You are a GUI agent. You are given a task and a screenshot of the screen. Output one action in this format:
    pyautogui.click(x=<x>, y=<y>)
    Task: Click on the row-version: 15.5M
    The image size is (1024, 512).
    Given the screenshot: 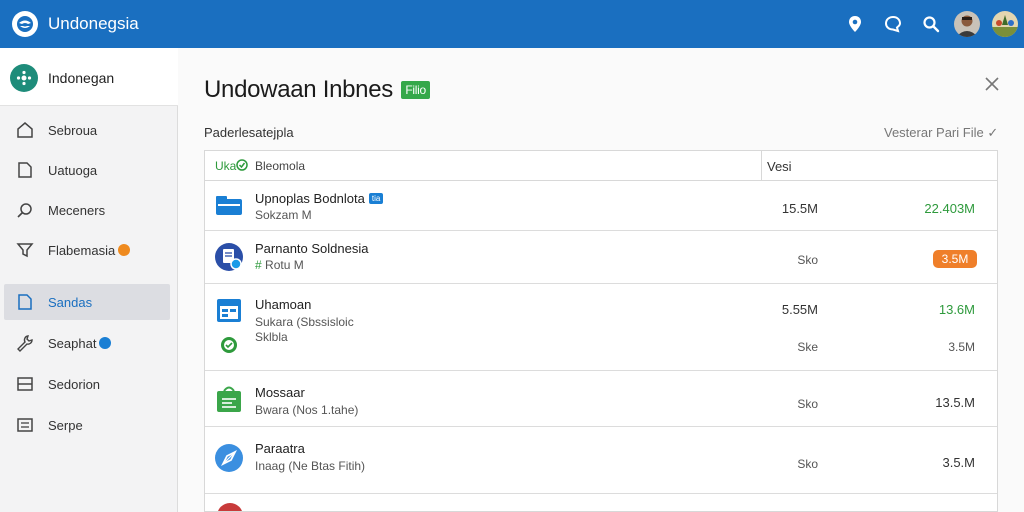 What is the action you would take?
    pyautogui.click(x=799, y=208)
    